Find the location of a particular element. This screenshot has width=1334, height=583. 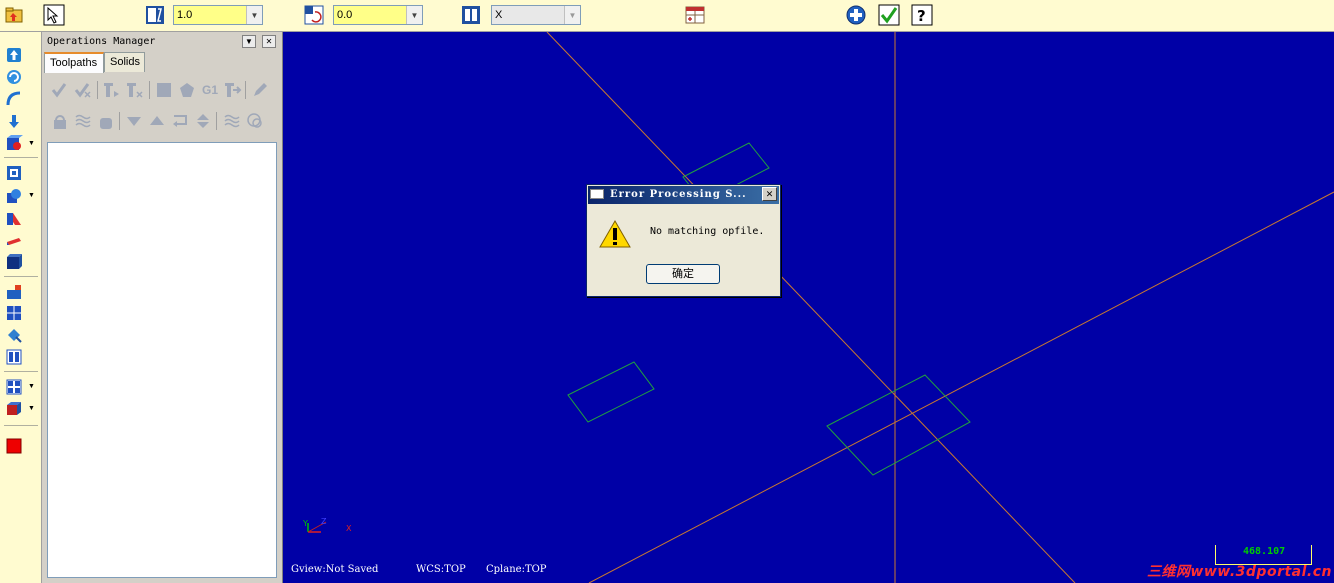

z-depth-combo: 1.0 ▼ is located at coordinates (218, 15).